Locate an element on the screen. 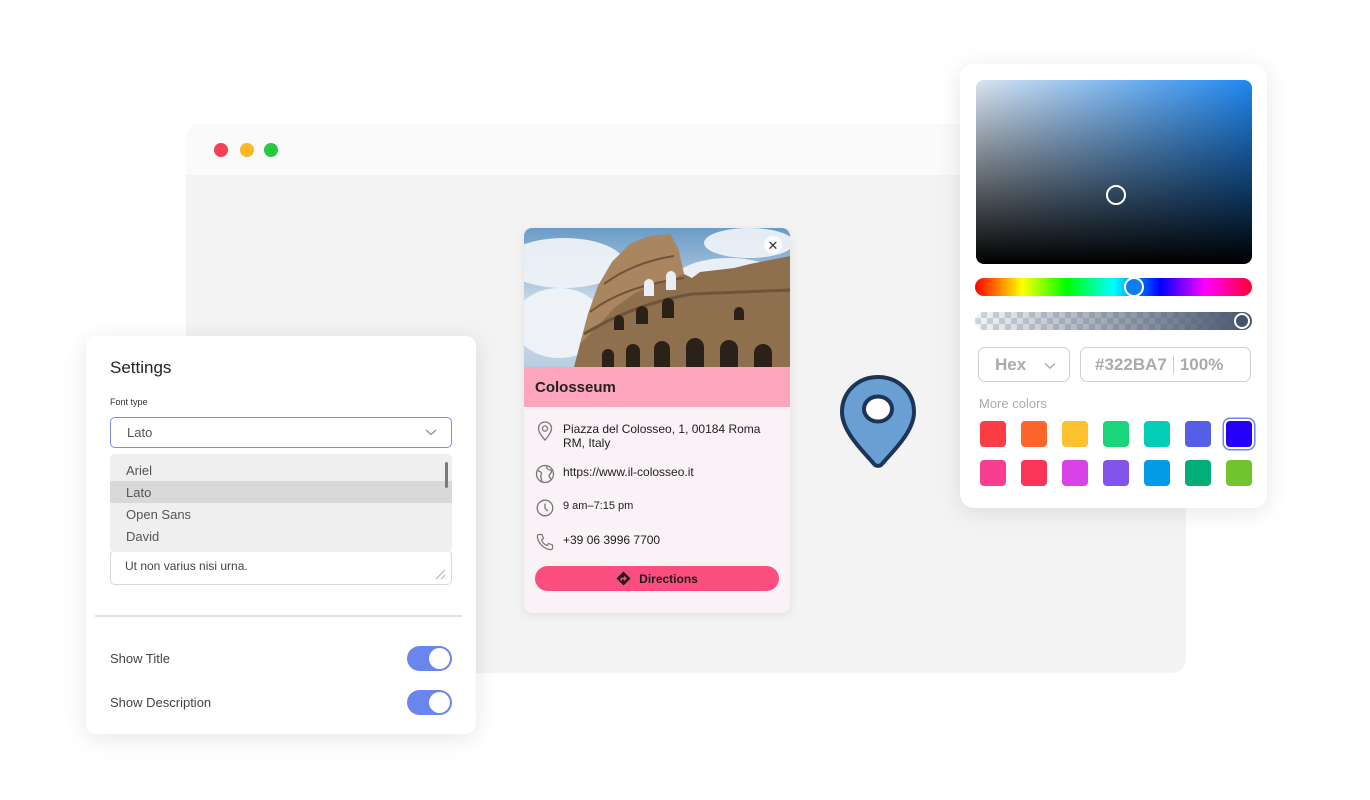 The width and height of the screenshot is (1370, 800). show-title-row: Show Title is located at coordinates (281, 658).